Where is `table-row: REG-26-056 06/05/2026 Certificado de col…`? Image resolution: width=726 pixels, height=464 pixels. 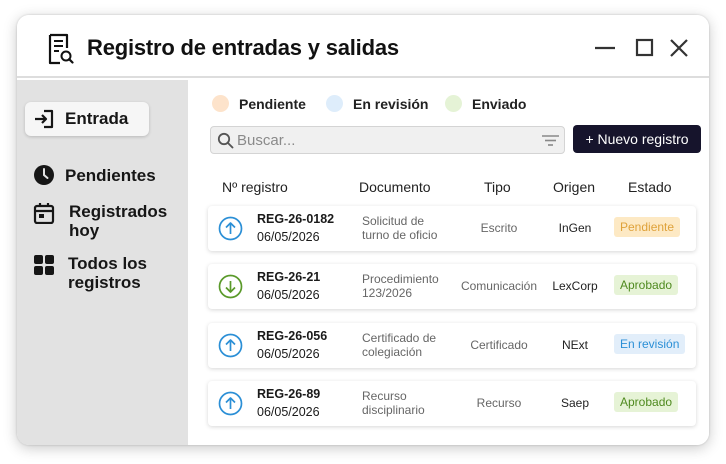 table-row: REG-26-056 06/05/2026 Certificado de col… is located at coordinates (452, 345).